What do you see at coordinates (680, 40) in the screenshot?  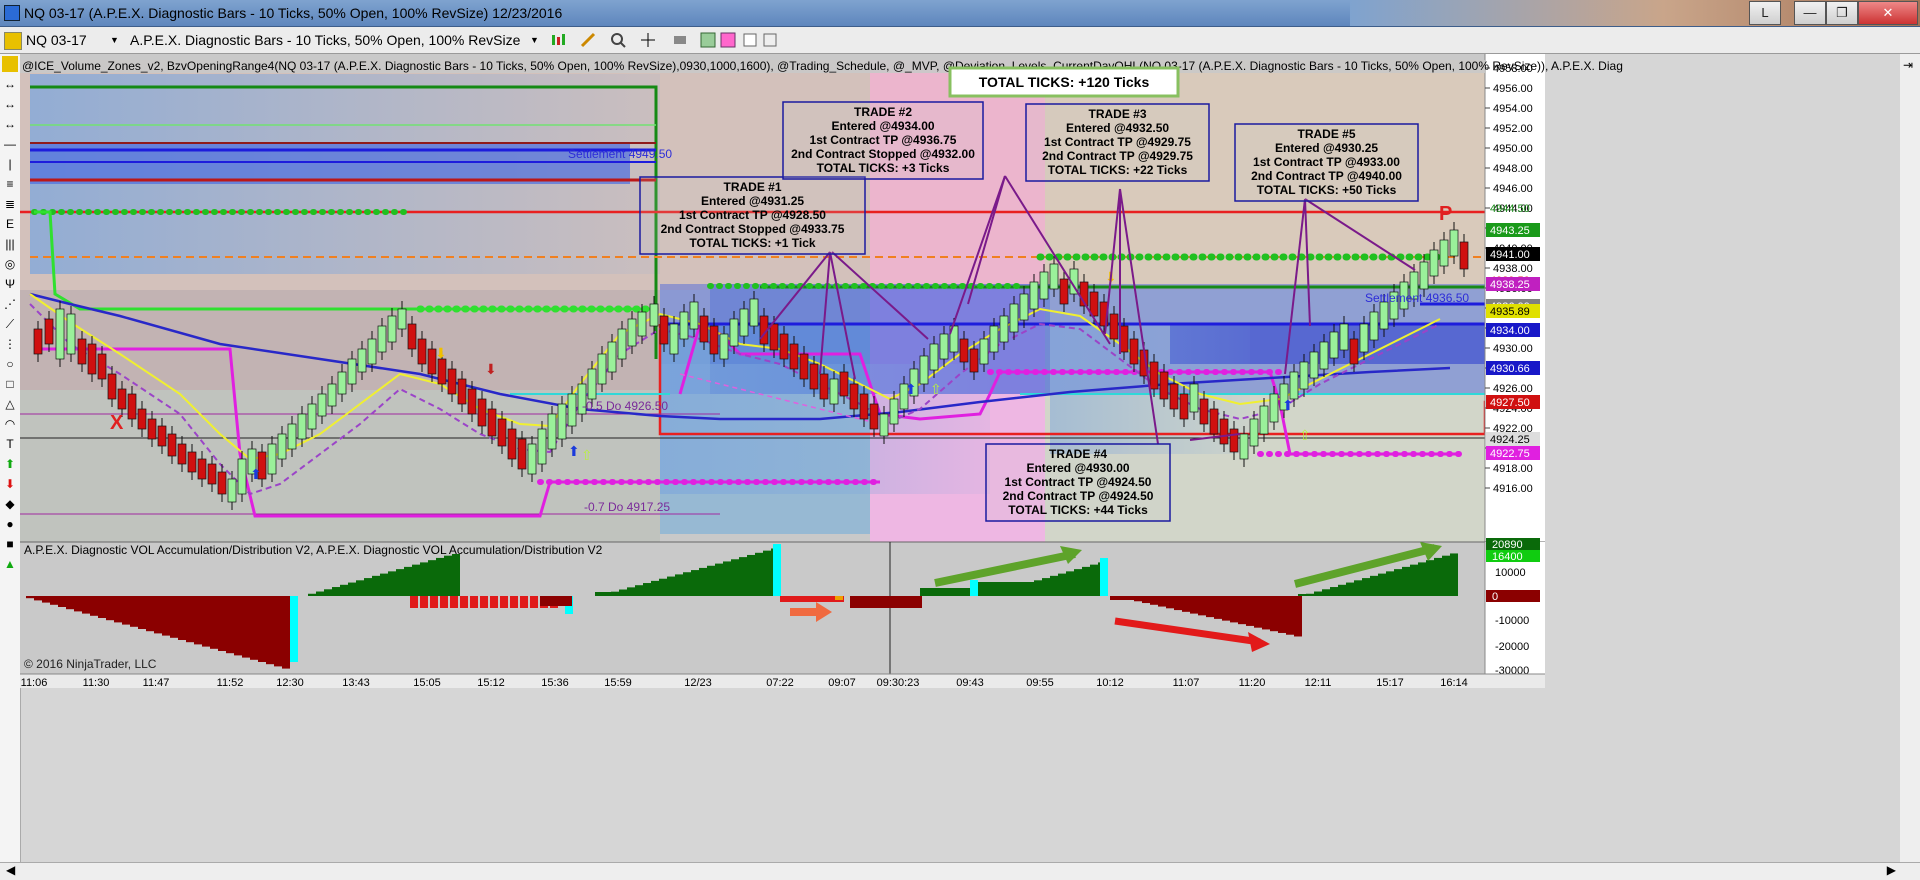 I see `scroll-icon` at bounding box center [680, 40].